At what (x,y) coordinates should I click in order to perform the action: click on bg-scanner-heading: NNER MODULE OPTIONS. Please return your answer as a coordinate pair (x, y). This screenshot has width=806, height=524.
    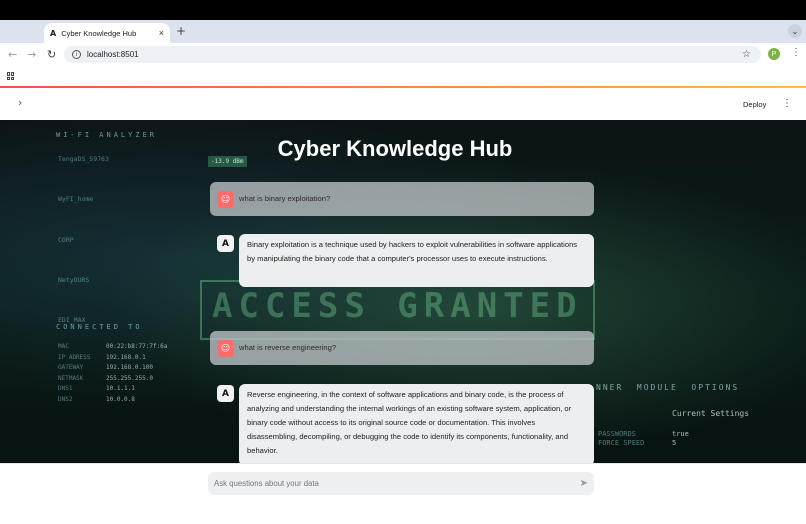
    Looking at the image, I should click on (668, 387).